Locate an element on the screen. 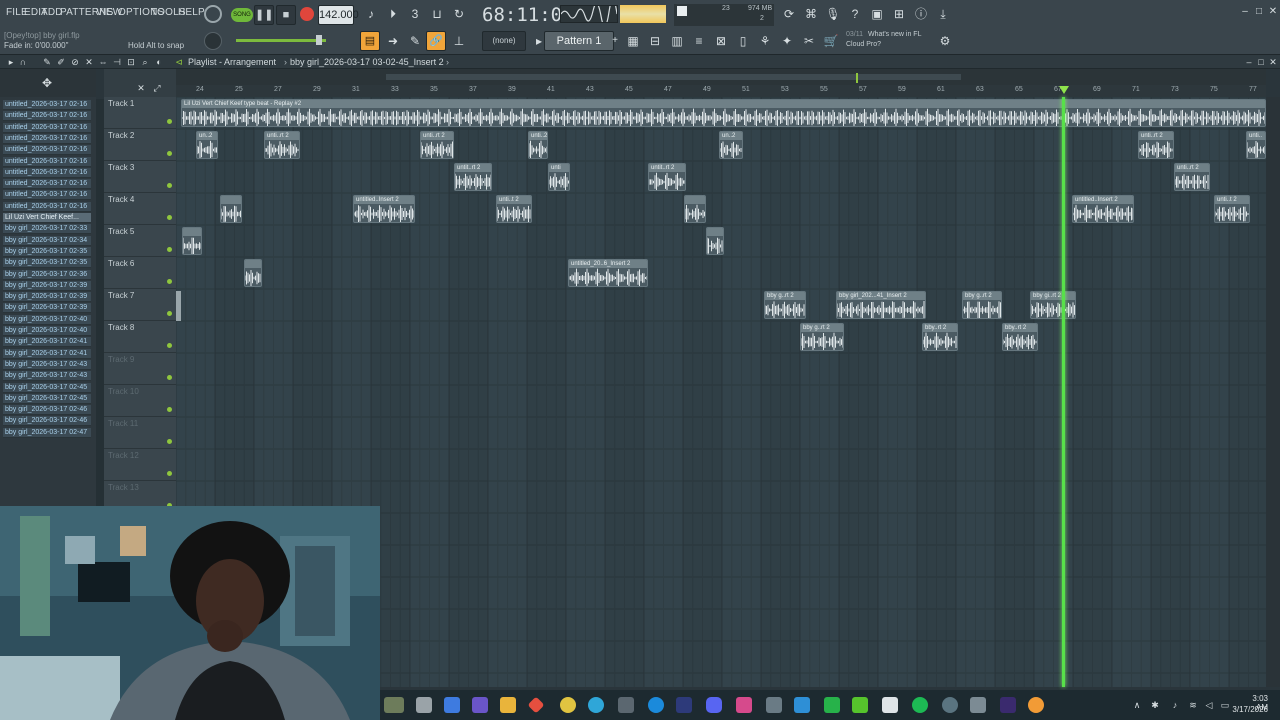 The height and width of the screenshot is (720, 1280). browser-icon: ▯ is located at coordinates (743, 41).